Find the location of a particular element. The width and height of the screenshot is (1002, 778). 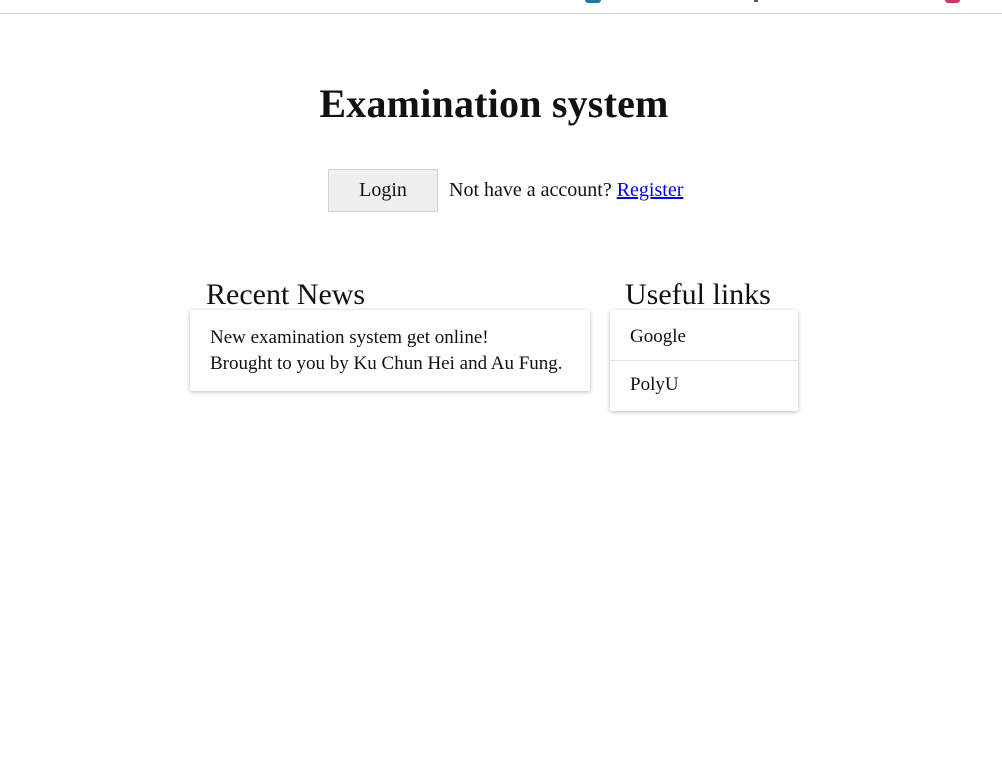

register-prompt-text: Not have a account? is located at coordinates (530, 190).